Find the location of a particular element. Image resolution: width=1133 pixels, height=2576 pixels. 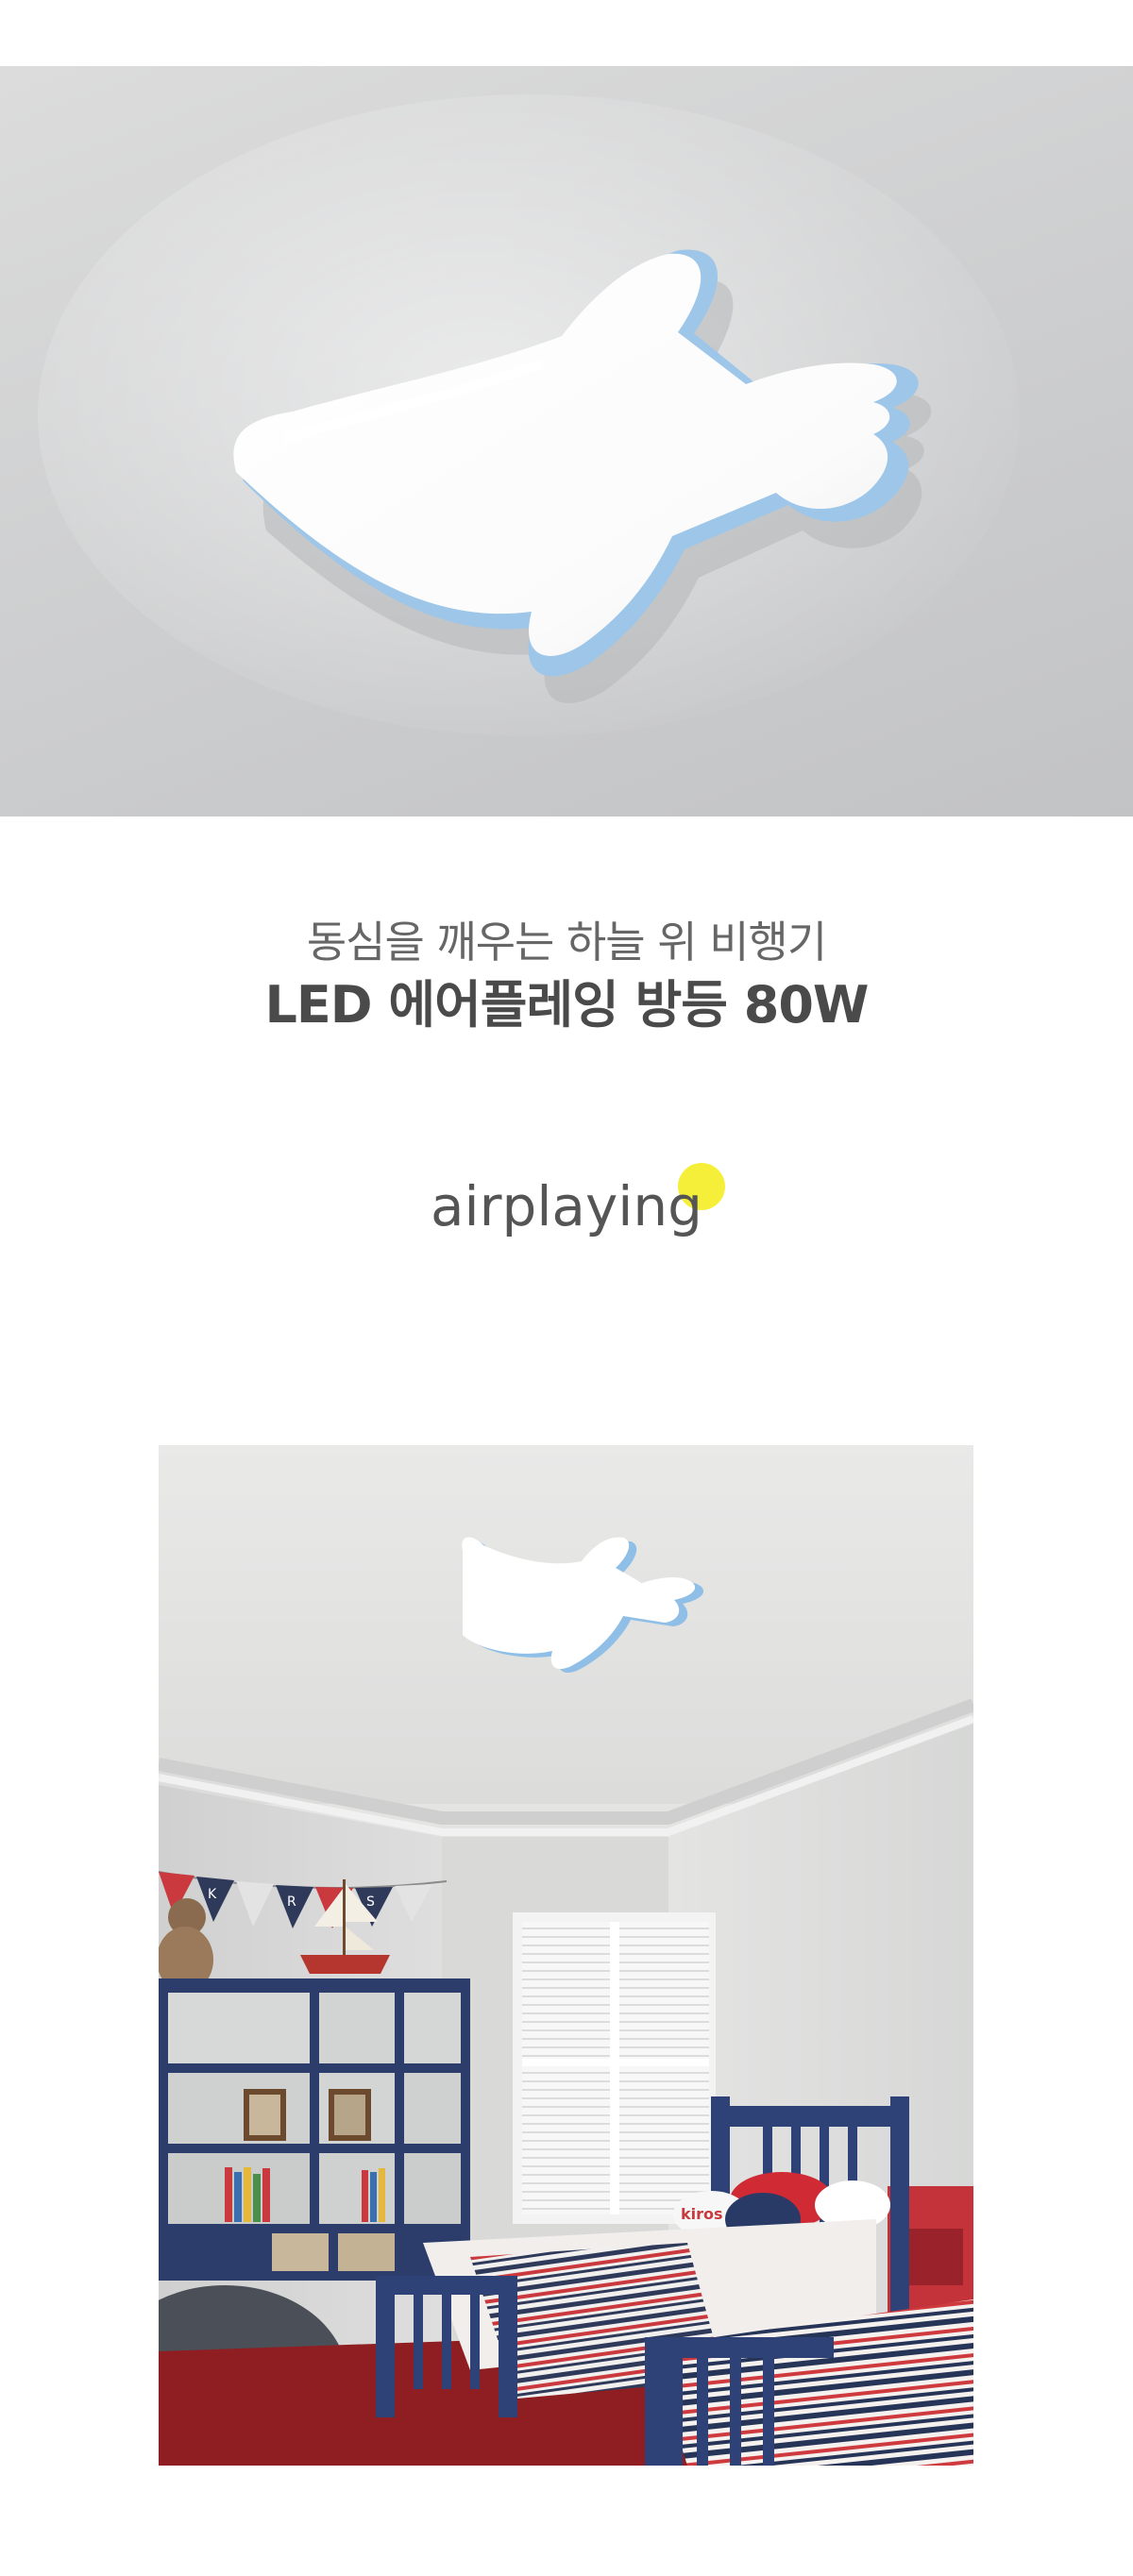

tagline: 동심을 깨우는 하늘 위 비행기 is located at coordinates (566, 942).